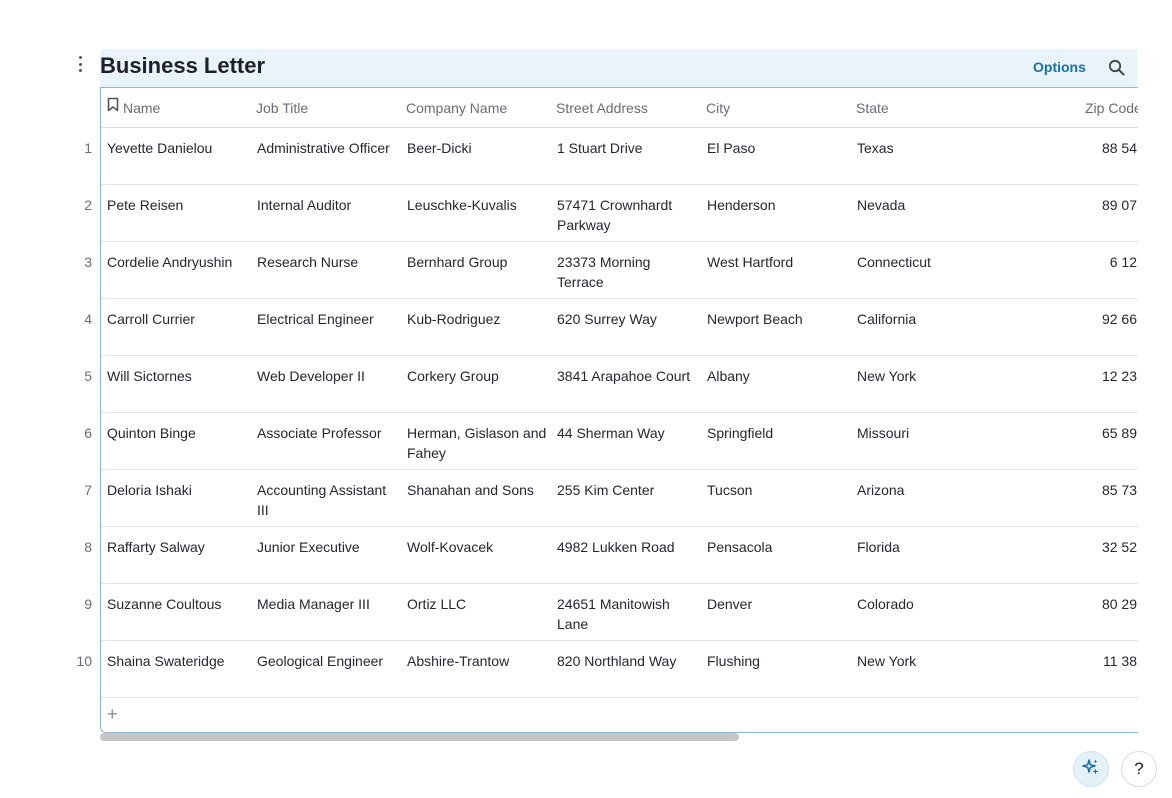 Image resolution: width=1172 pixels, height=798 pixels. What do you see at coordinates (928, 547) in the screenshot?
I see `table-cell-state: Florida` at bounding box center [928, 547].